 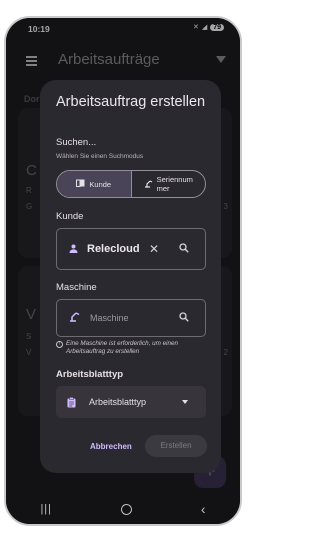 What do you see at coordinates (80, 184) in the screenshot?
I see `building-icon` at bounding box center [80, 184].